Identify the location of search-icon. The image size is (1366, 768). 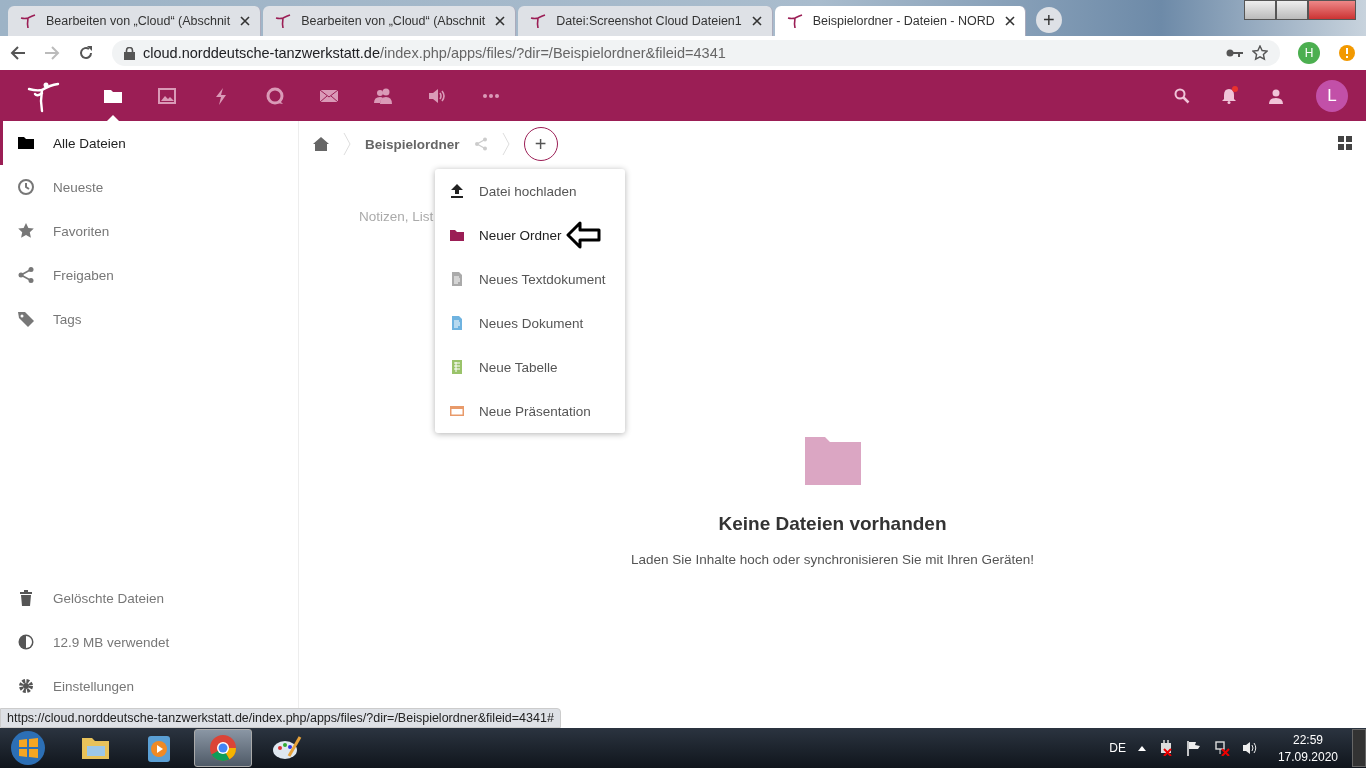
(1182, 95).